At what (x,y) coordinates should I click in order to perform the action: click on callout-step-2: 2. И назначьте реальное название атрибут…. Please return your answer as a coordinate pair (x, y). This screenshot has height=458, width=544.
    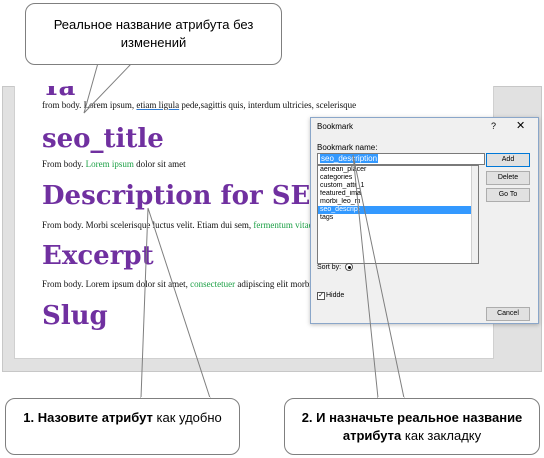
    Looking at the image, I should click on (412, 426).